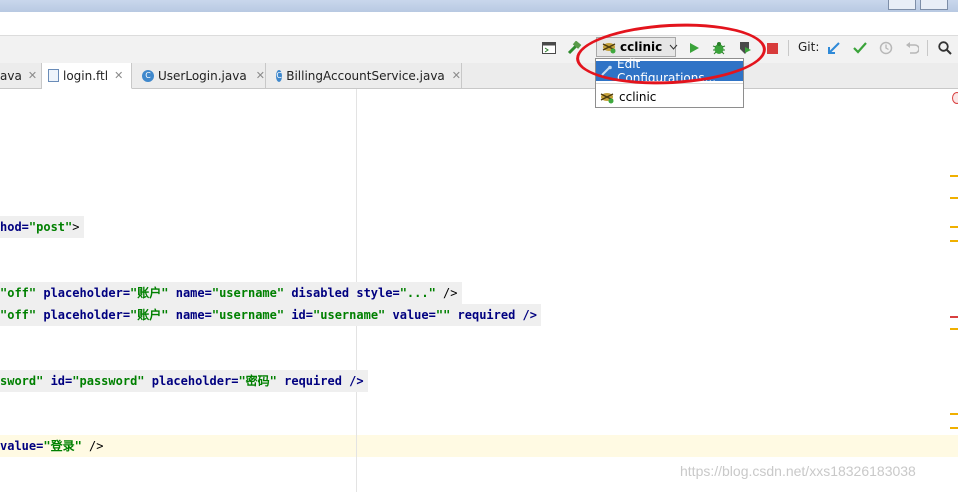 Image resolution: width=958 pixels, height=492 pixels. Describe the element at coordinates (479, 446) in the screenshot. I see `caret-row-highlight` at that location.